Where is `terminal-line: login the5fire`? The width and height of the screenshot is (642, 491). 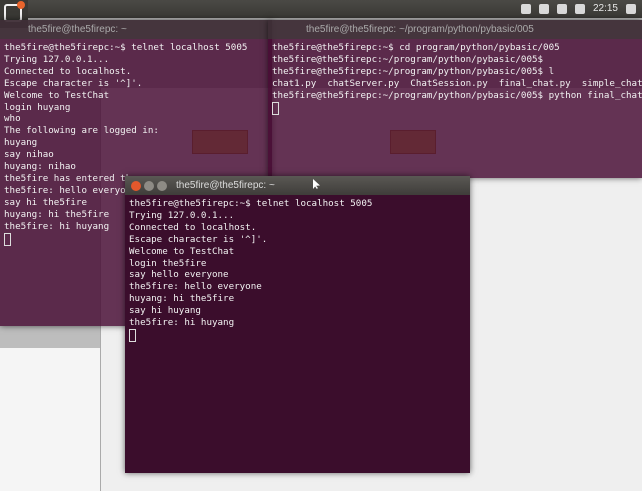 terminal-line: login the5fire is located at coordinates (168, 263).